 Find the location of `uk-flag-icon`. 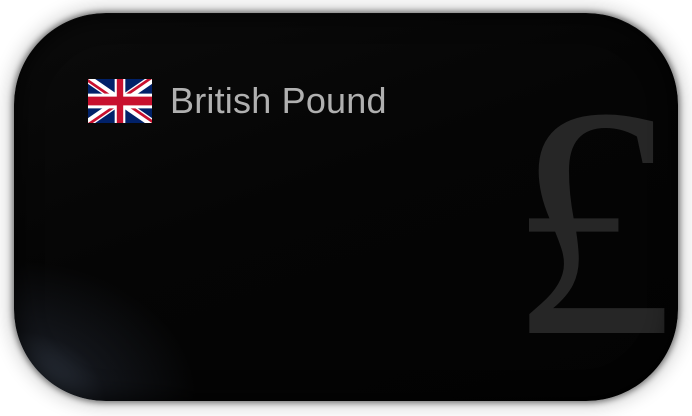

uk-flag-icon is located at coordinates (120, 101).